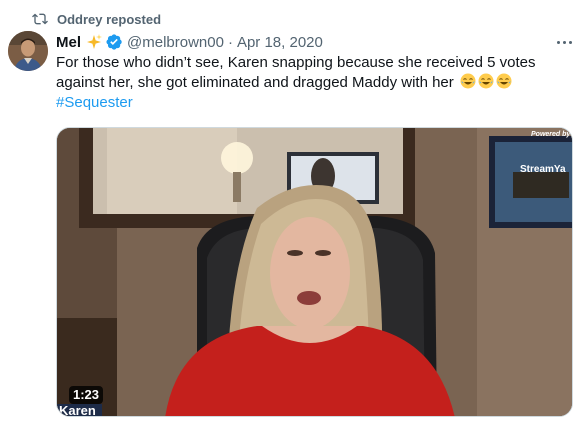 The image size is (586, 431). I want to click on repost-indicator: Oddrey reposted, so click(96, 19).